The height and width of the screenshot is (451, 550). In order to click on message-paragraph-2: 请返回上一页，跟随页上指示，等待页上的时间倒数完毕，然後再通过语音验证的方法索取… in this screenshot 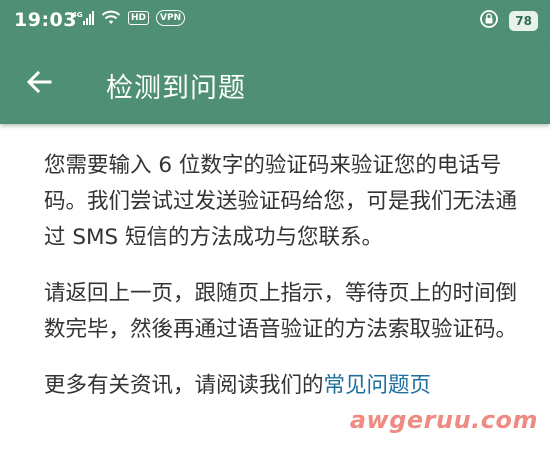, I will do `click(281, 311)`.